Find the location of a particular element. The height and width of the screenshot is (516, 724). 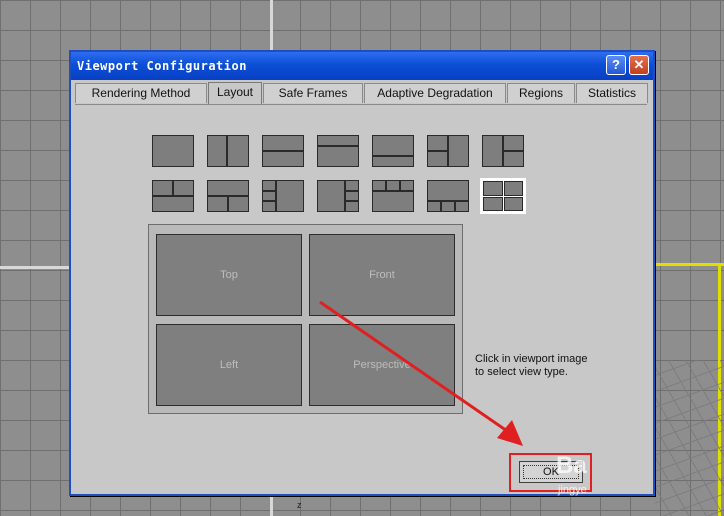

annotation-arrow-icon is located at coordinates (421, 373).